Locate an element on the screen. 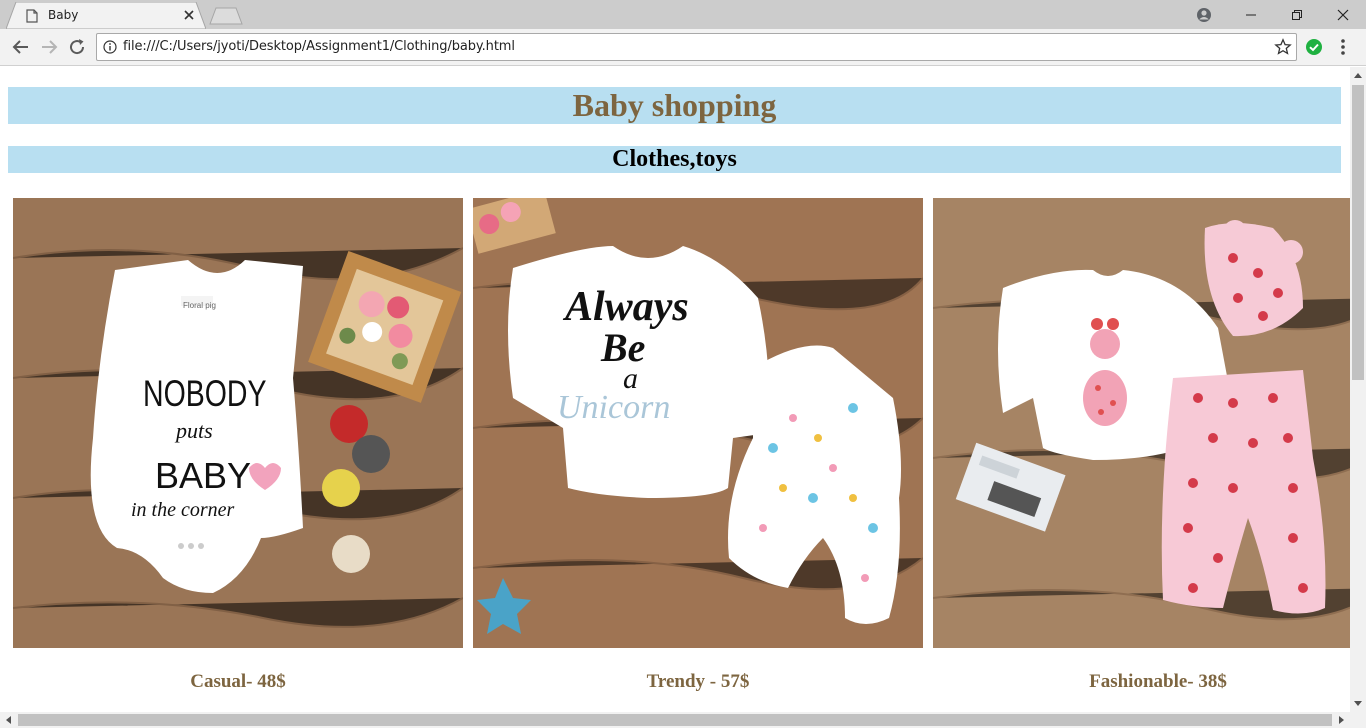 This screenshot has width=1366, height=728. close-icon is located at coordinates (189, 15).